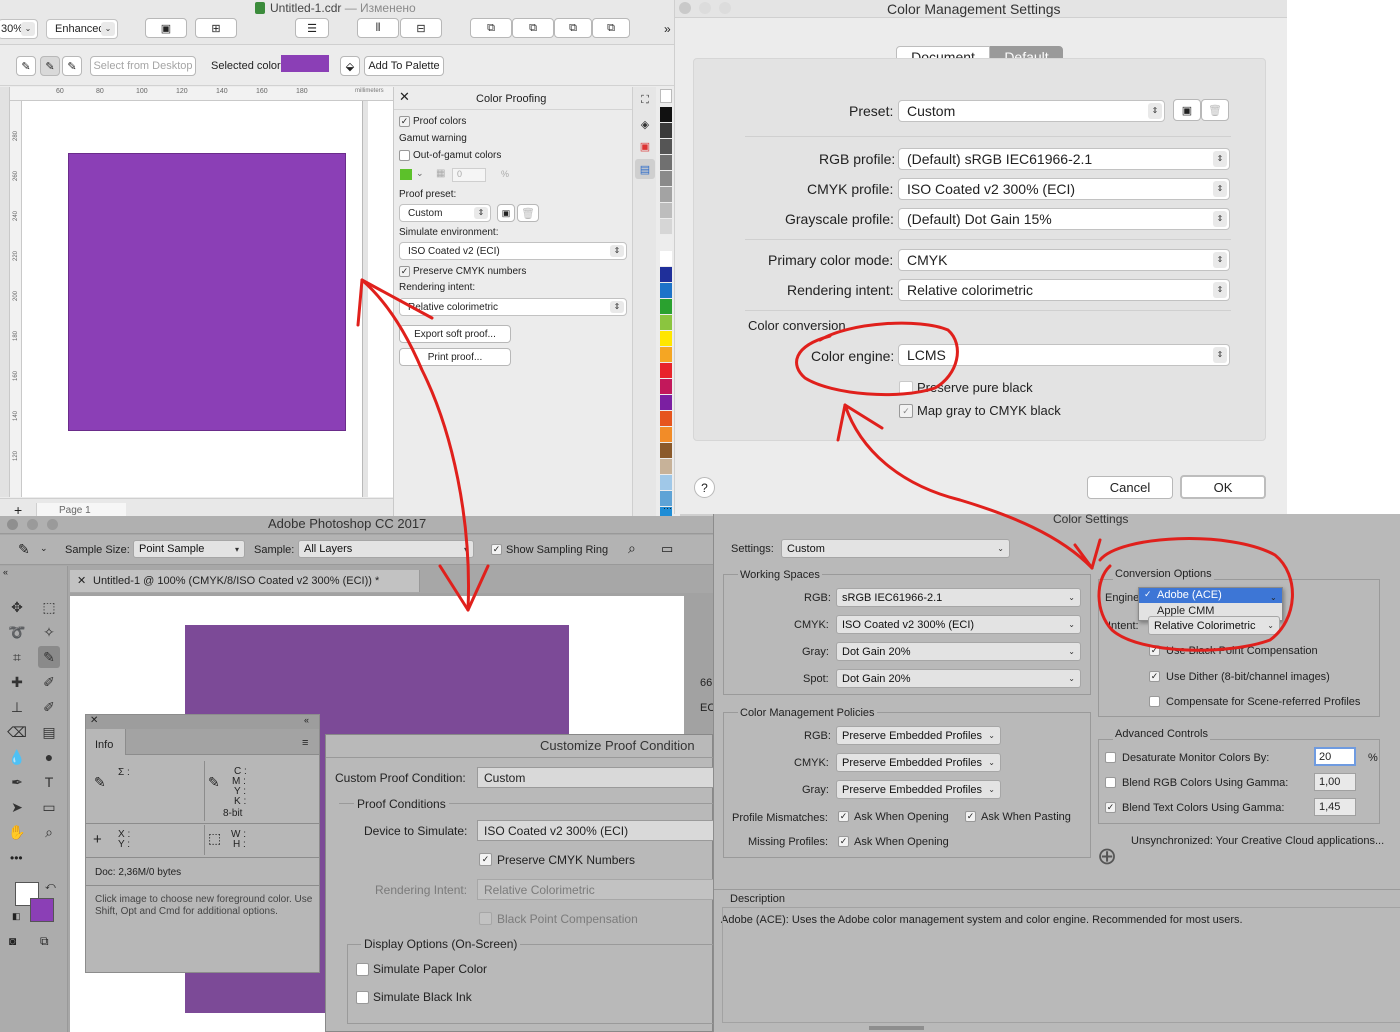  I want to click on layers-tab-icon: ◈, so click(645, 124).